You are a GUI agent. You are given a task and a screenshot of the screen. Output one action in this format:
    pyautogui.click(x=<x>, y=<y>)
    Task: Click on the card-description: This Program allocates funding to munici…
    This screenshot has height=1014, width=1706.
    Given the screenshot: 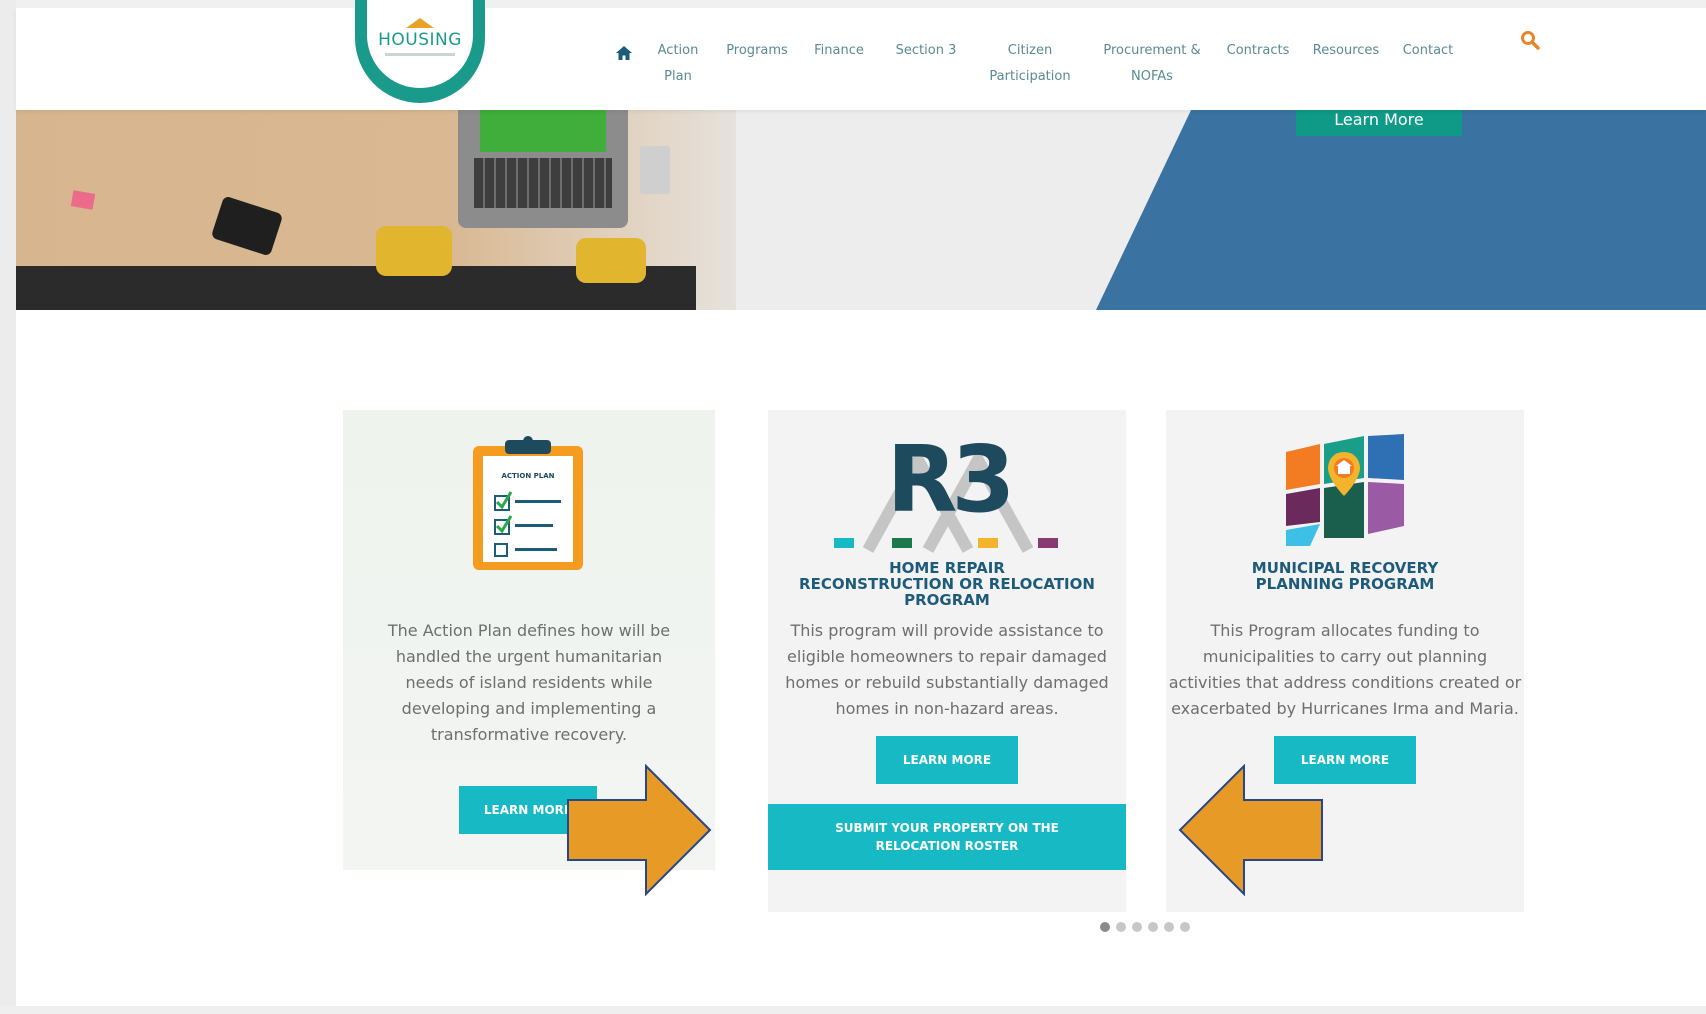 What is the action you would take?
    pyautogui.click(x=1345, y=669)
    